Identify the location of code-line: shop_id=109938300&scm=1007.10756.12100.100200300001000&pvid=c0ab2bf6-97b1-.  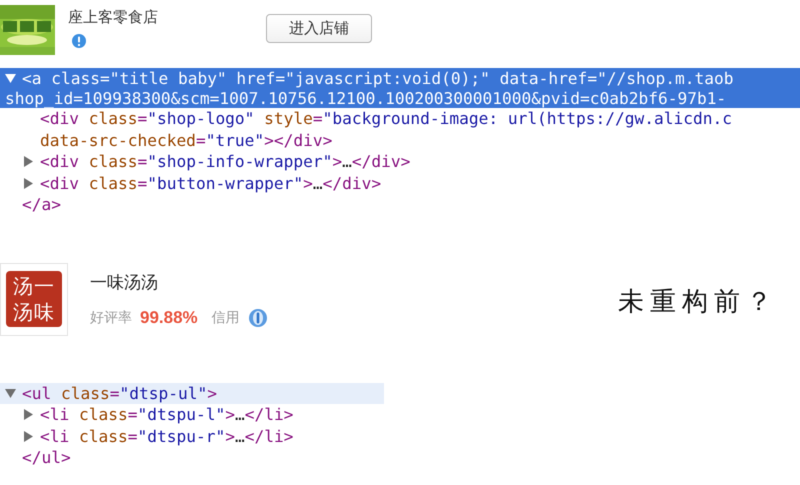
(365, 98).